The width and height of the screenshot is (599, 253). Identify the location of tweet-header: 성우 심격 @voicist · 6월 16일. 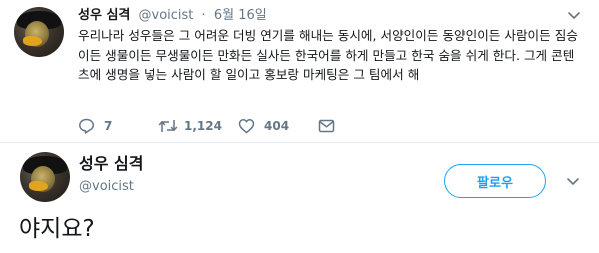
(172, 16).